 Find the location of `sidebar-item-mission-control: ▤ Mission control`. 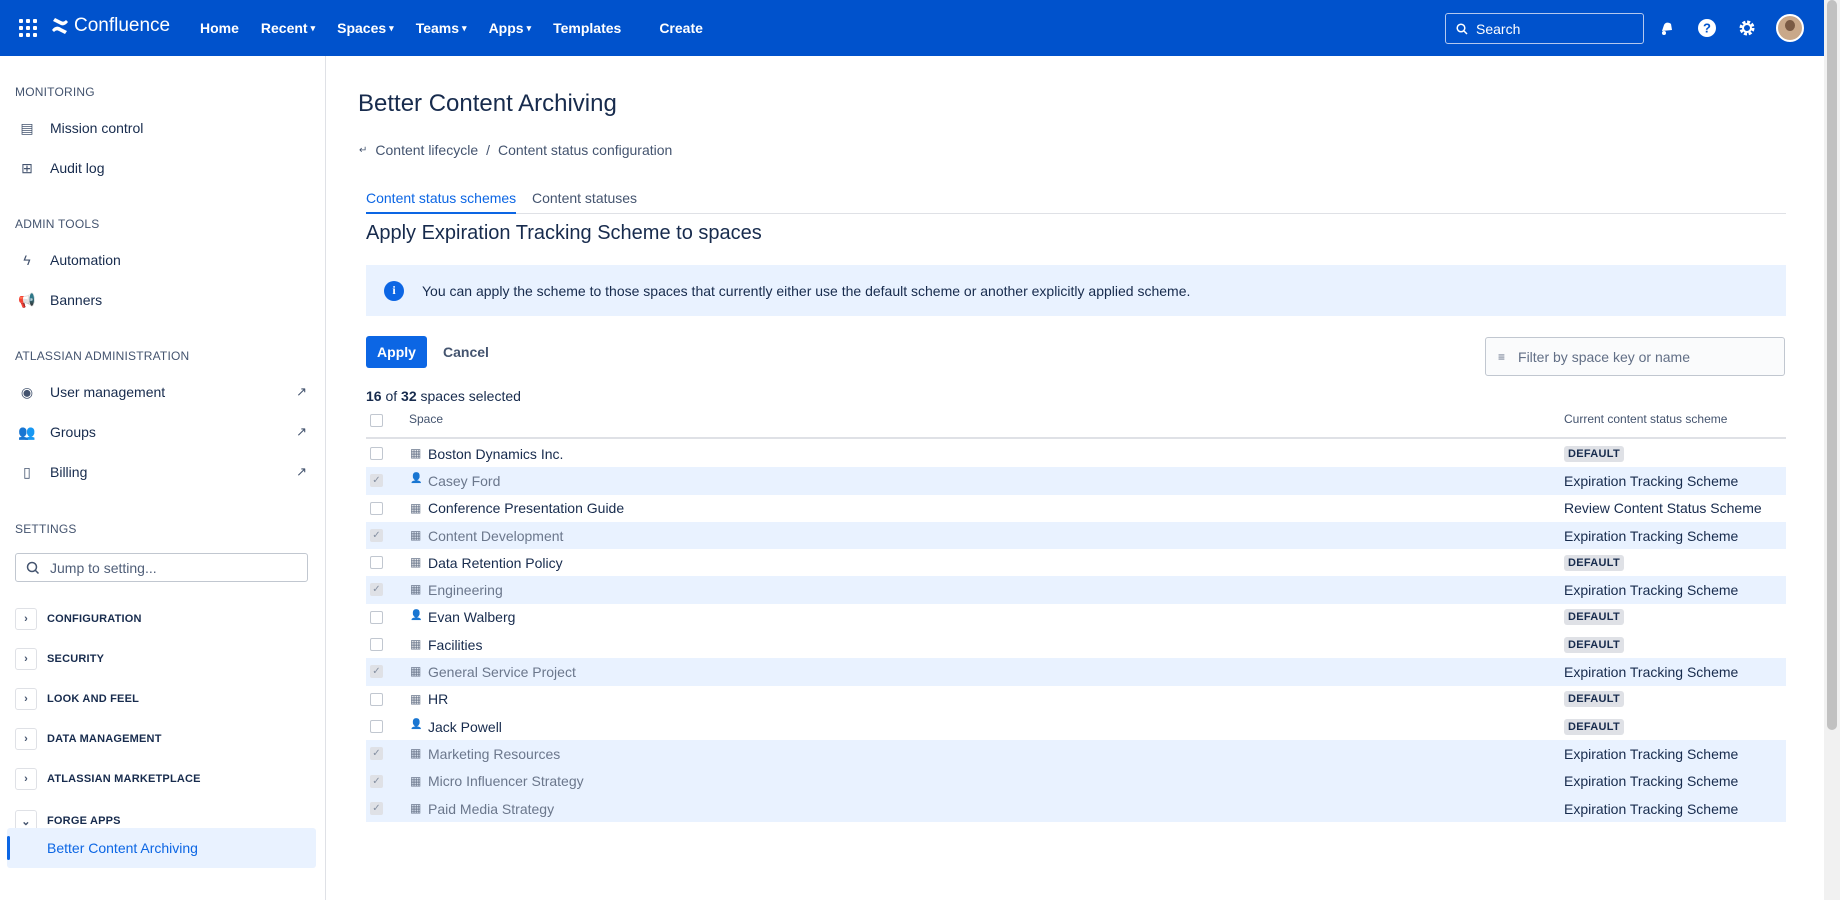

sidebar-item-mission-control: ▤ Mission control is located at coordinates (162, 128).